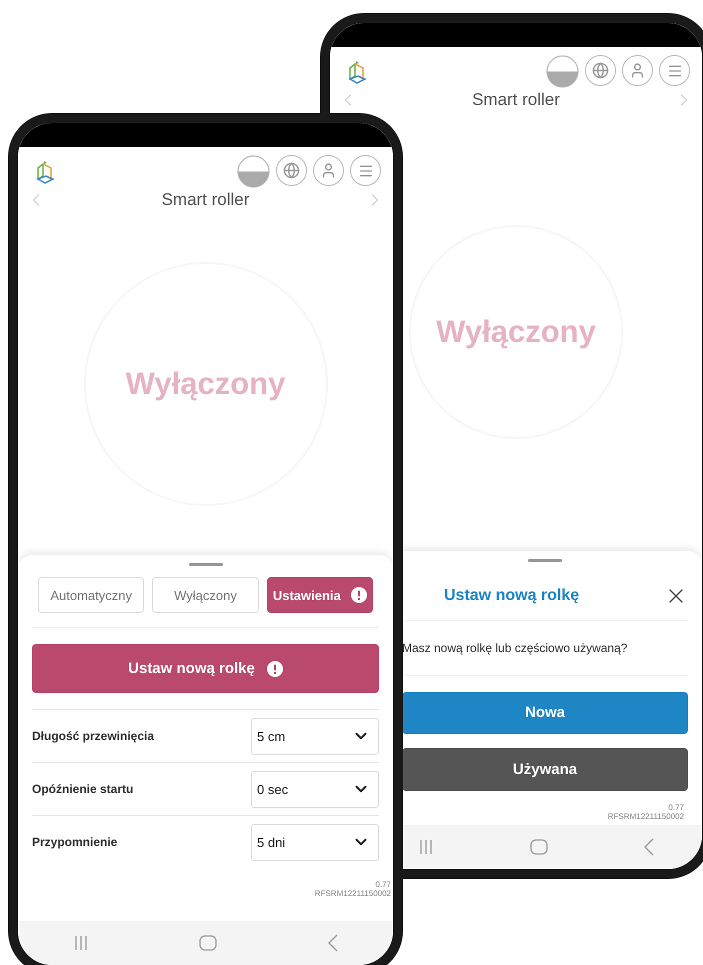 This screenshot has height=965, width=703. Describe the element at coordinates (319, 595) in the screenshot. I see `mode-tab: Ustawienia` at that location.